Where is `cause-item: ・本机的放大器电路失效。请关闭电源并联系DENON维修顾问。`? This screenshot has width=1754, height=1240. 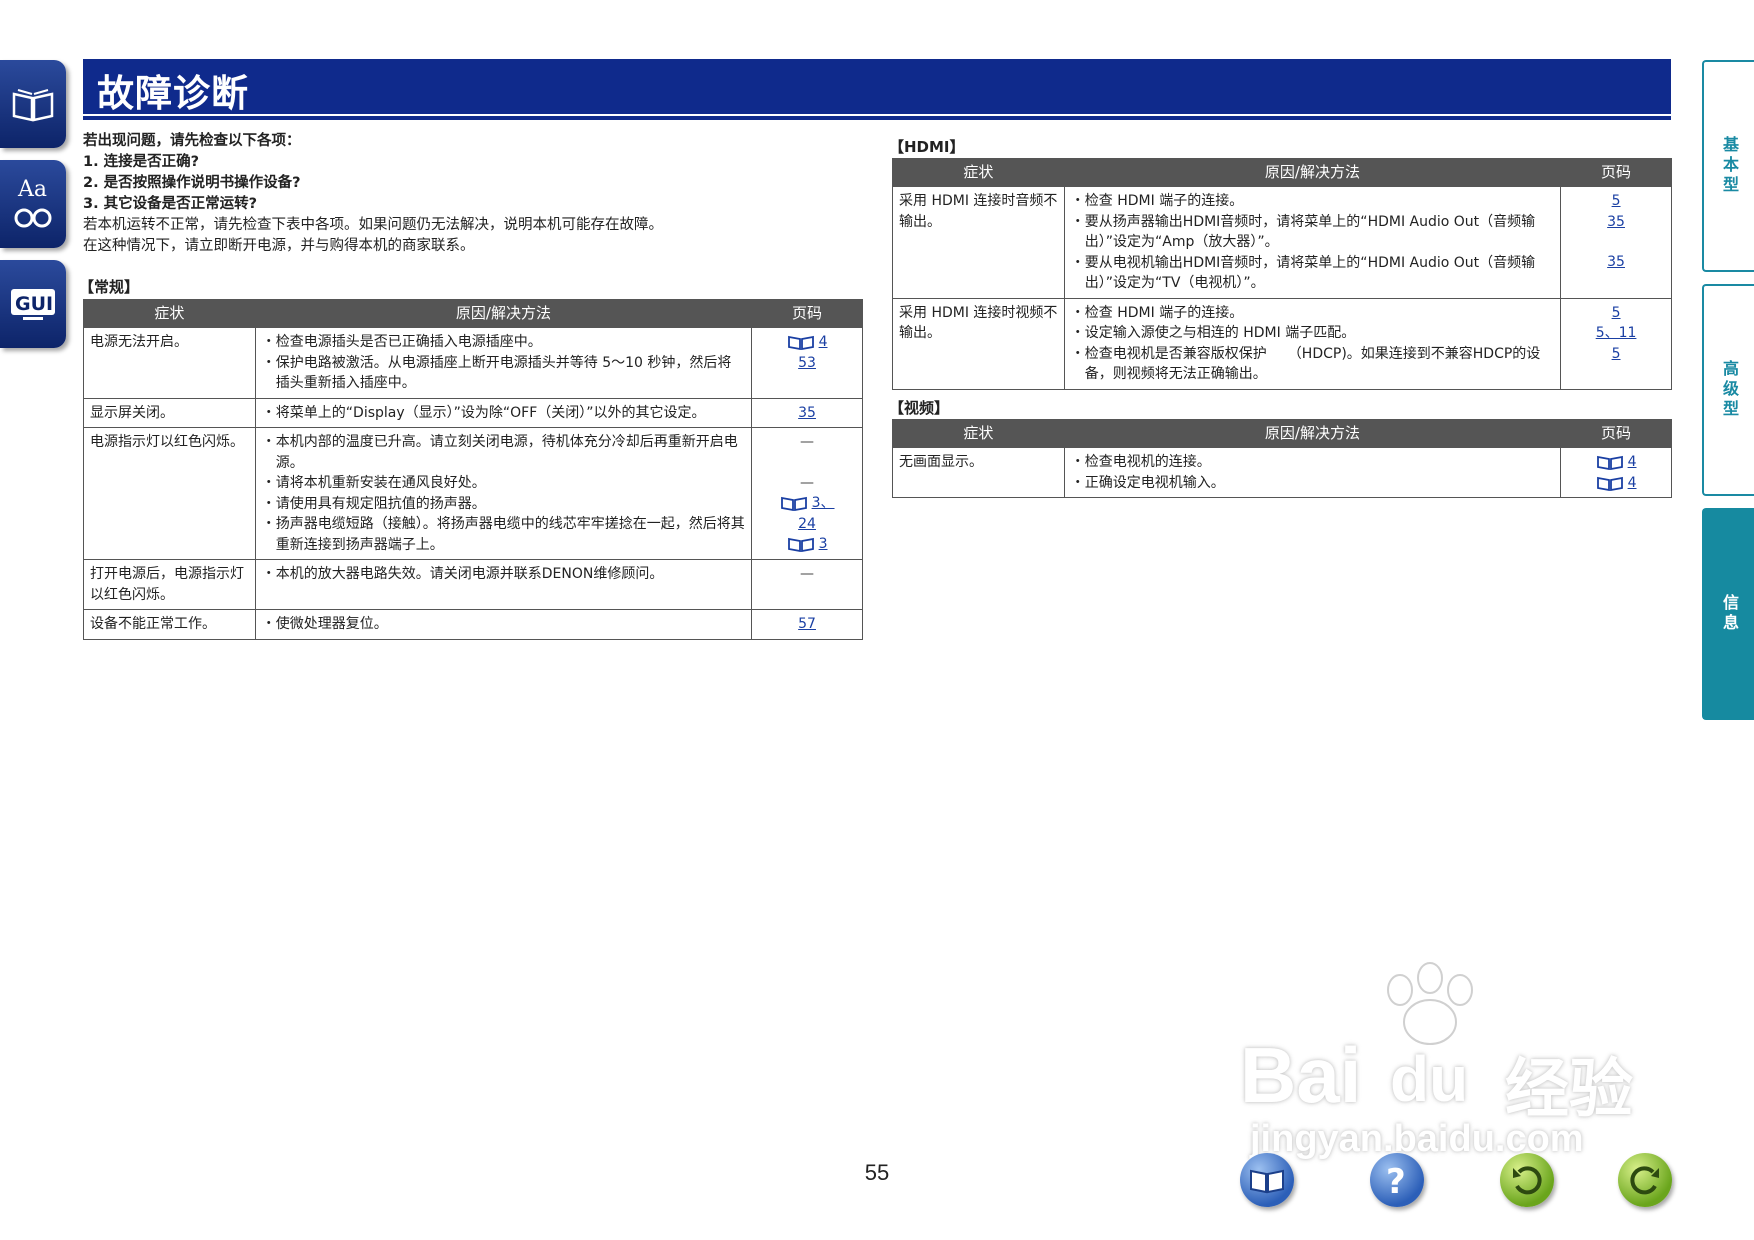 cause-item: ・本机的放大器电路失效。请关闭电源并联系DENON维修顾问。 is located at coordinates (462, 574).